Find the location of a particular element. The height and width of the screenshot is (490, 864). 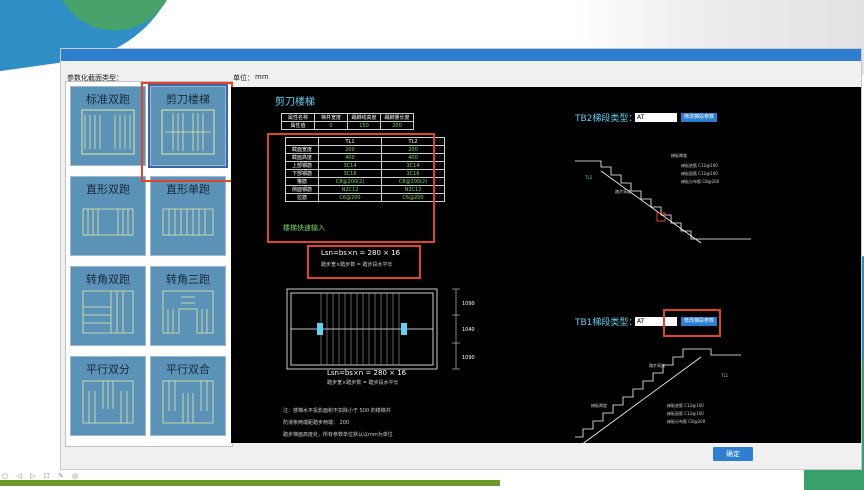

table1-cell: 0 is located at coordinates (331, 125).